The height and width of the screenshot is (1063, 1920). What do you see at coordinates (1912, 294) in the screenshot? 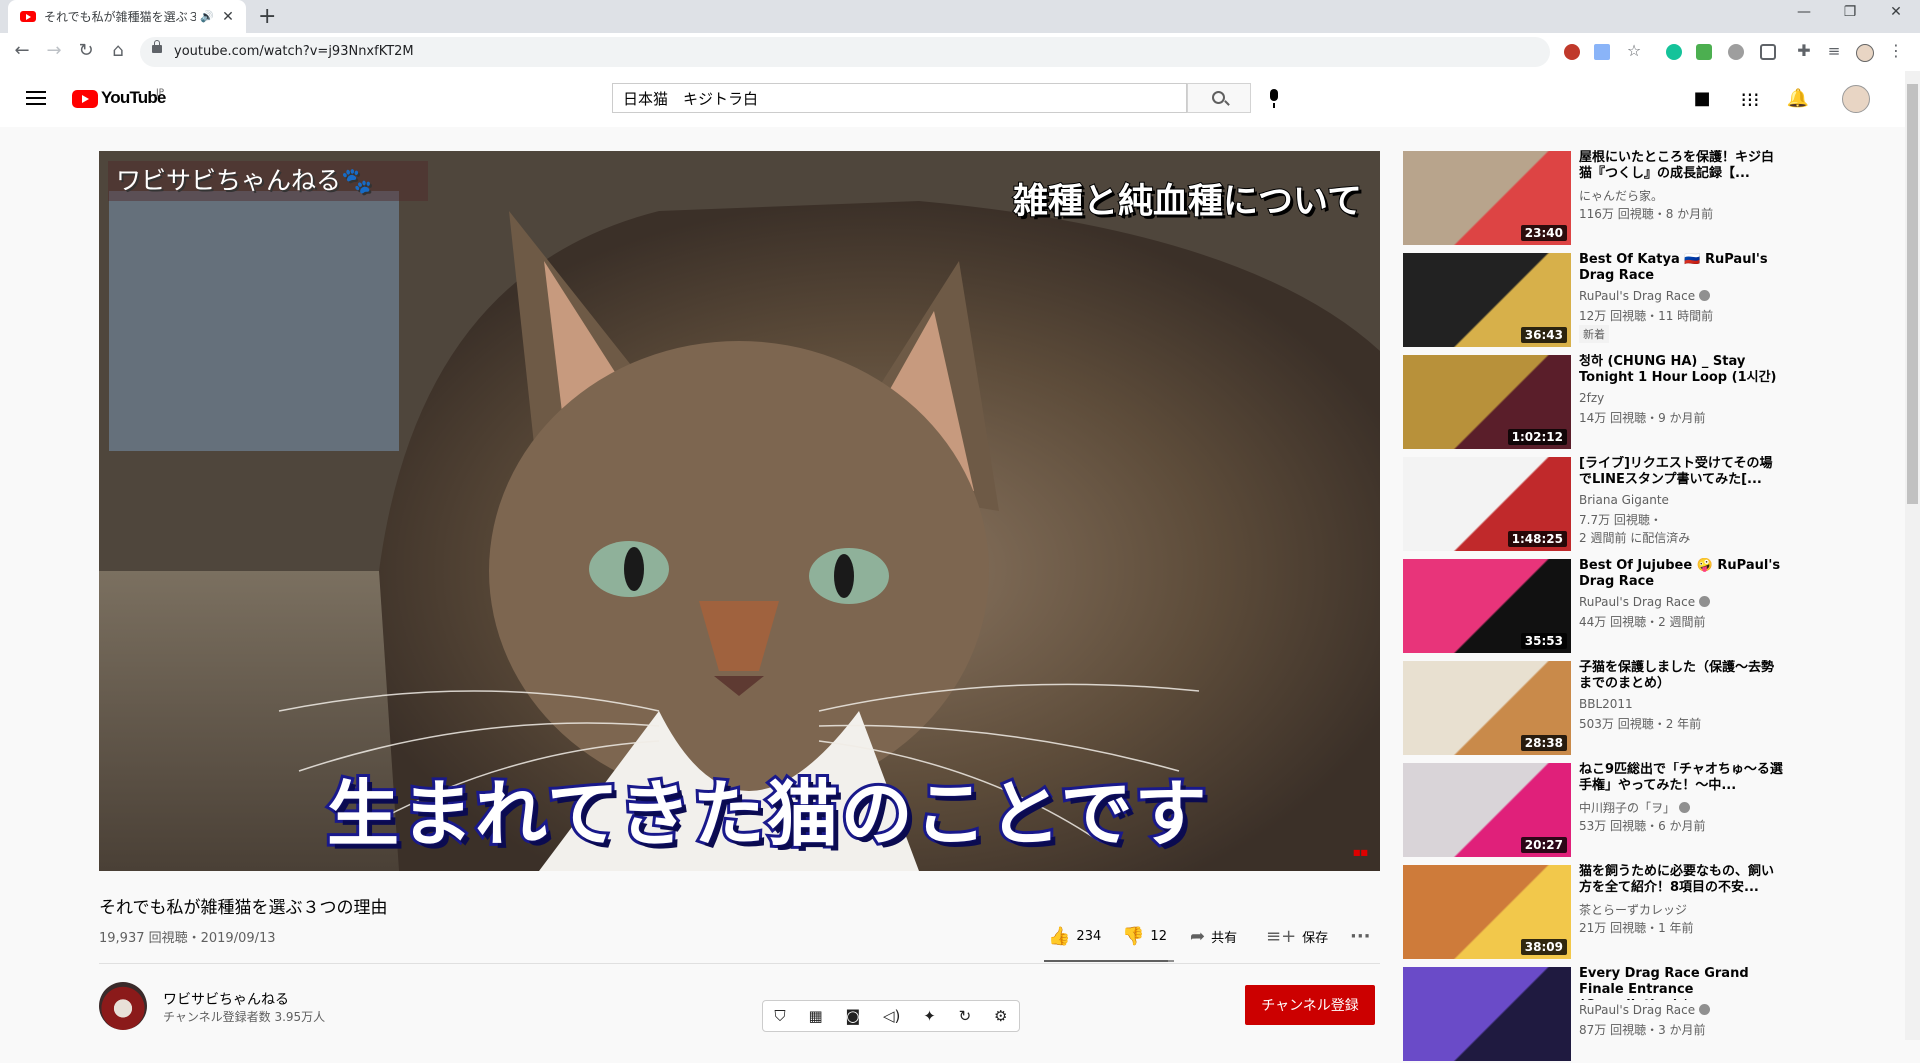
I see `page-scrollbar-thumb` at bounding box center [1912, 294].